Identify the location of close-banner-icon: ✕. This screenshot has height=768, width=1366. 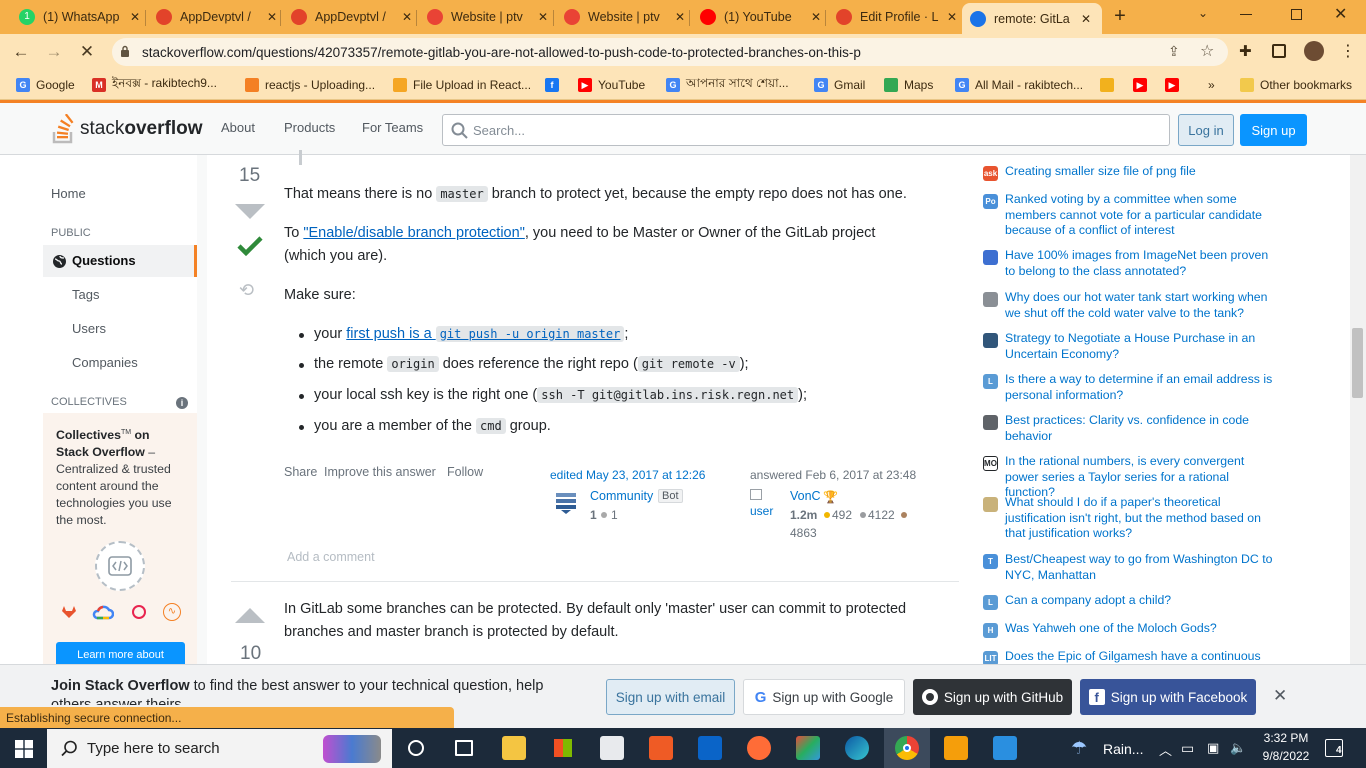
(1280, 696).